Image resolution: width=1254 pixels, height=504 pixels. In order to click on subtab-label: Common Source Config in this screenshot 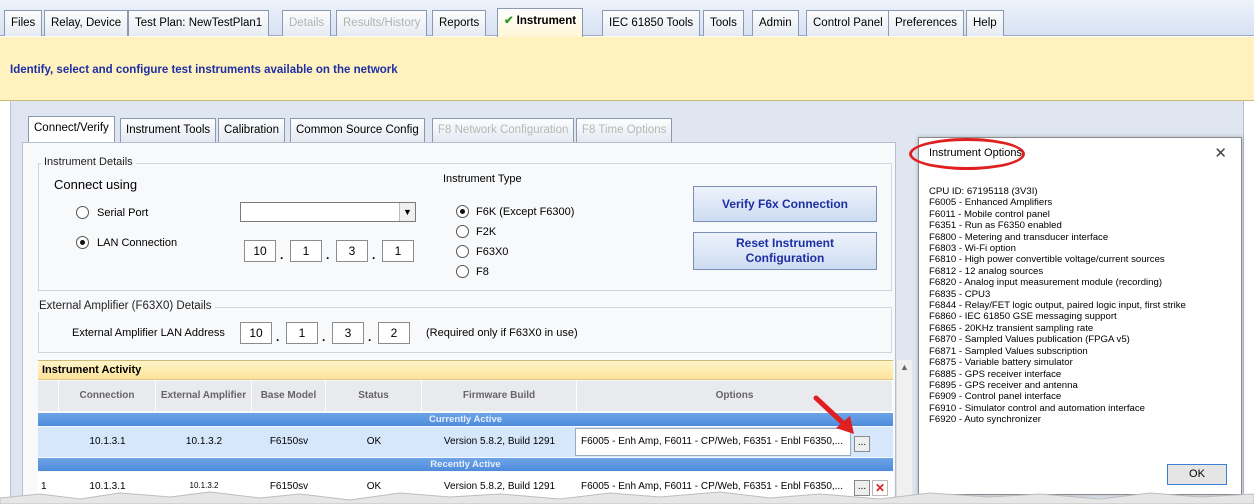, I will do `click(357, 130)`.